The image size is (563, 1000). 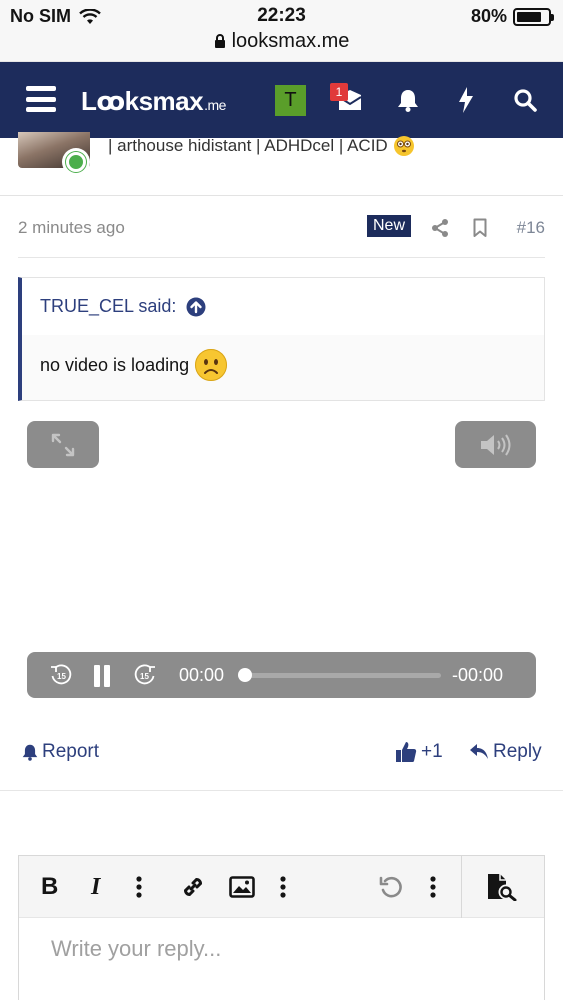 I want to click on menu-icon, so click(x=41, y=99).